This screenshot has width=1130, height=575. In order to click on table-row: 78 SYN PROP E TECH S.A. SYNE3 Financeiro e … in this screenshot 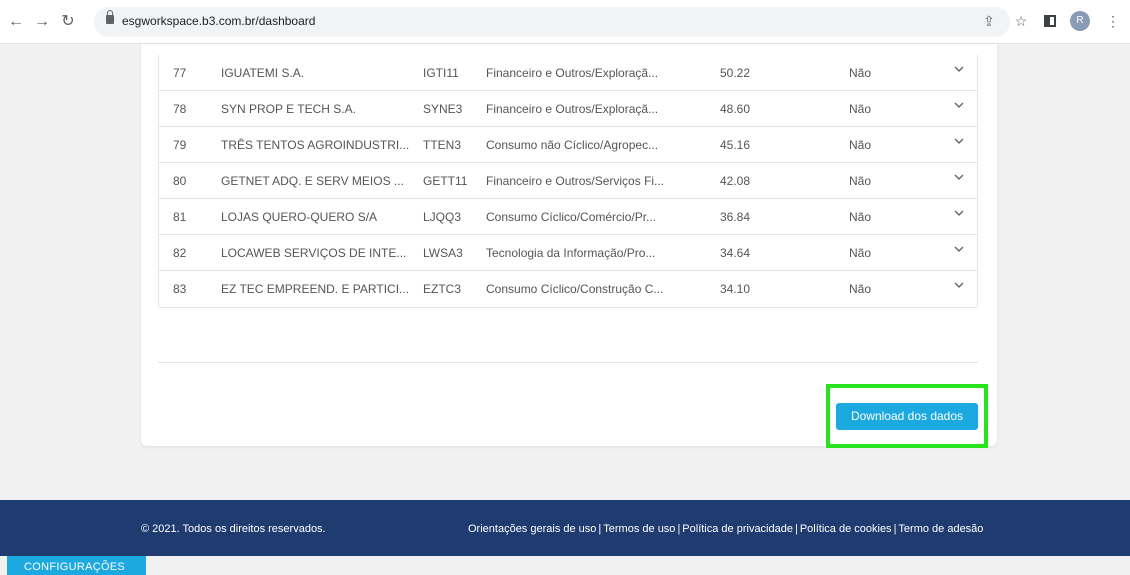, I will do `click(568, 109)`.